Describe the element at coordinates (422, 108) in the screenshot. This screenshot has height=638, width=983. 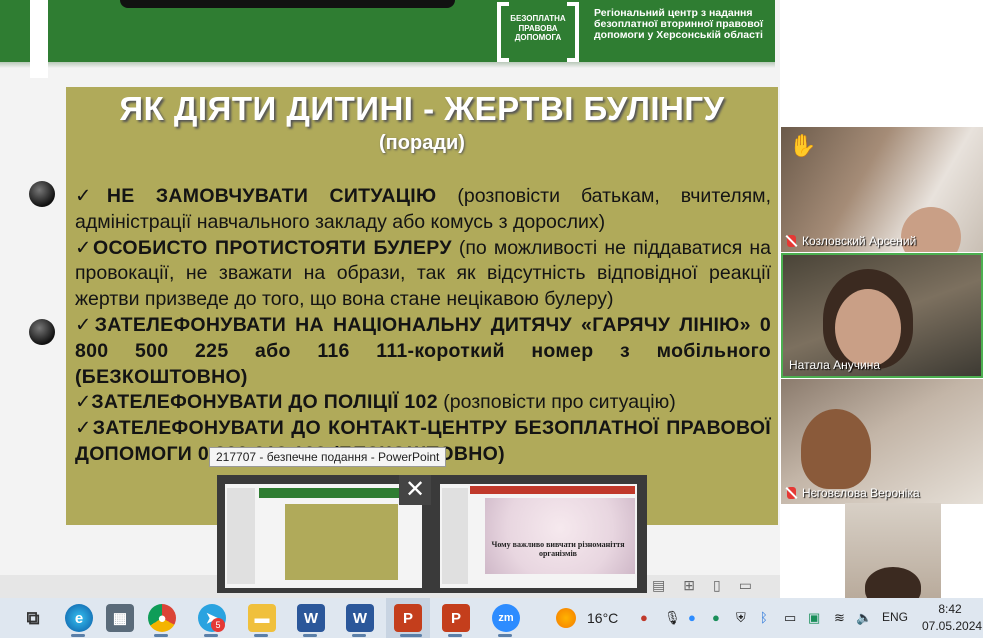
I see `slide-title: ЯК ДІЯТИ ДИТИНІ - ЖЕРТВІ БУЛІНГУ` at that location.